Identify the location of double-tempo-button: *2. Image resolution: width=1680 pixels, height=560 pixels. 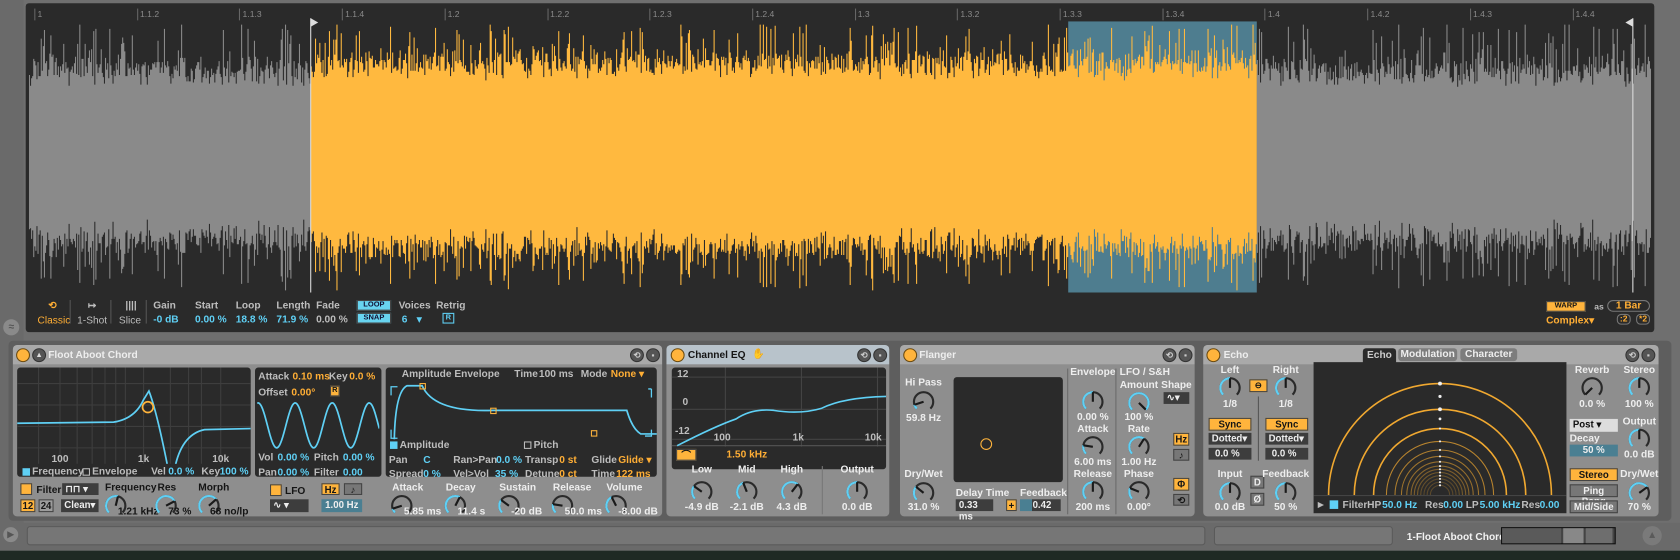
(1643, 319).